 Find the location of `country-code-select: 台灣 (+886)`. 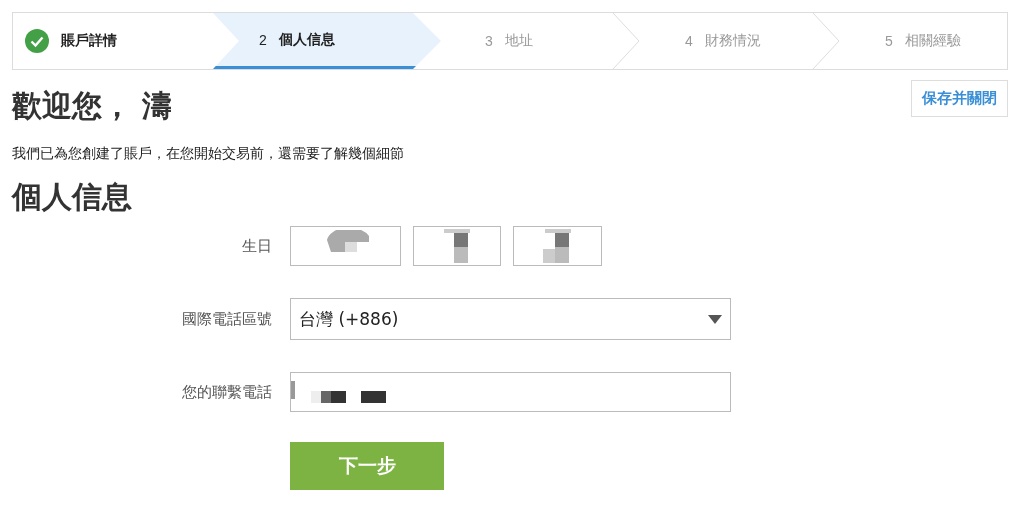

country-code-select: 台灣 (+886) is located at coordinates (510, 319).